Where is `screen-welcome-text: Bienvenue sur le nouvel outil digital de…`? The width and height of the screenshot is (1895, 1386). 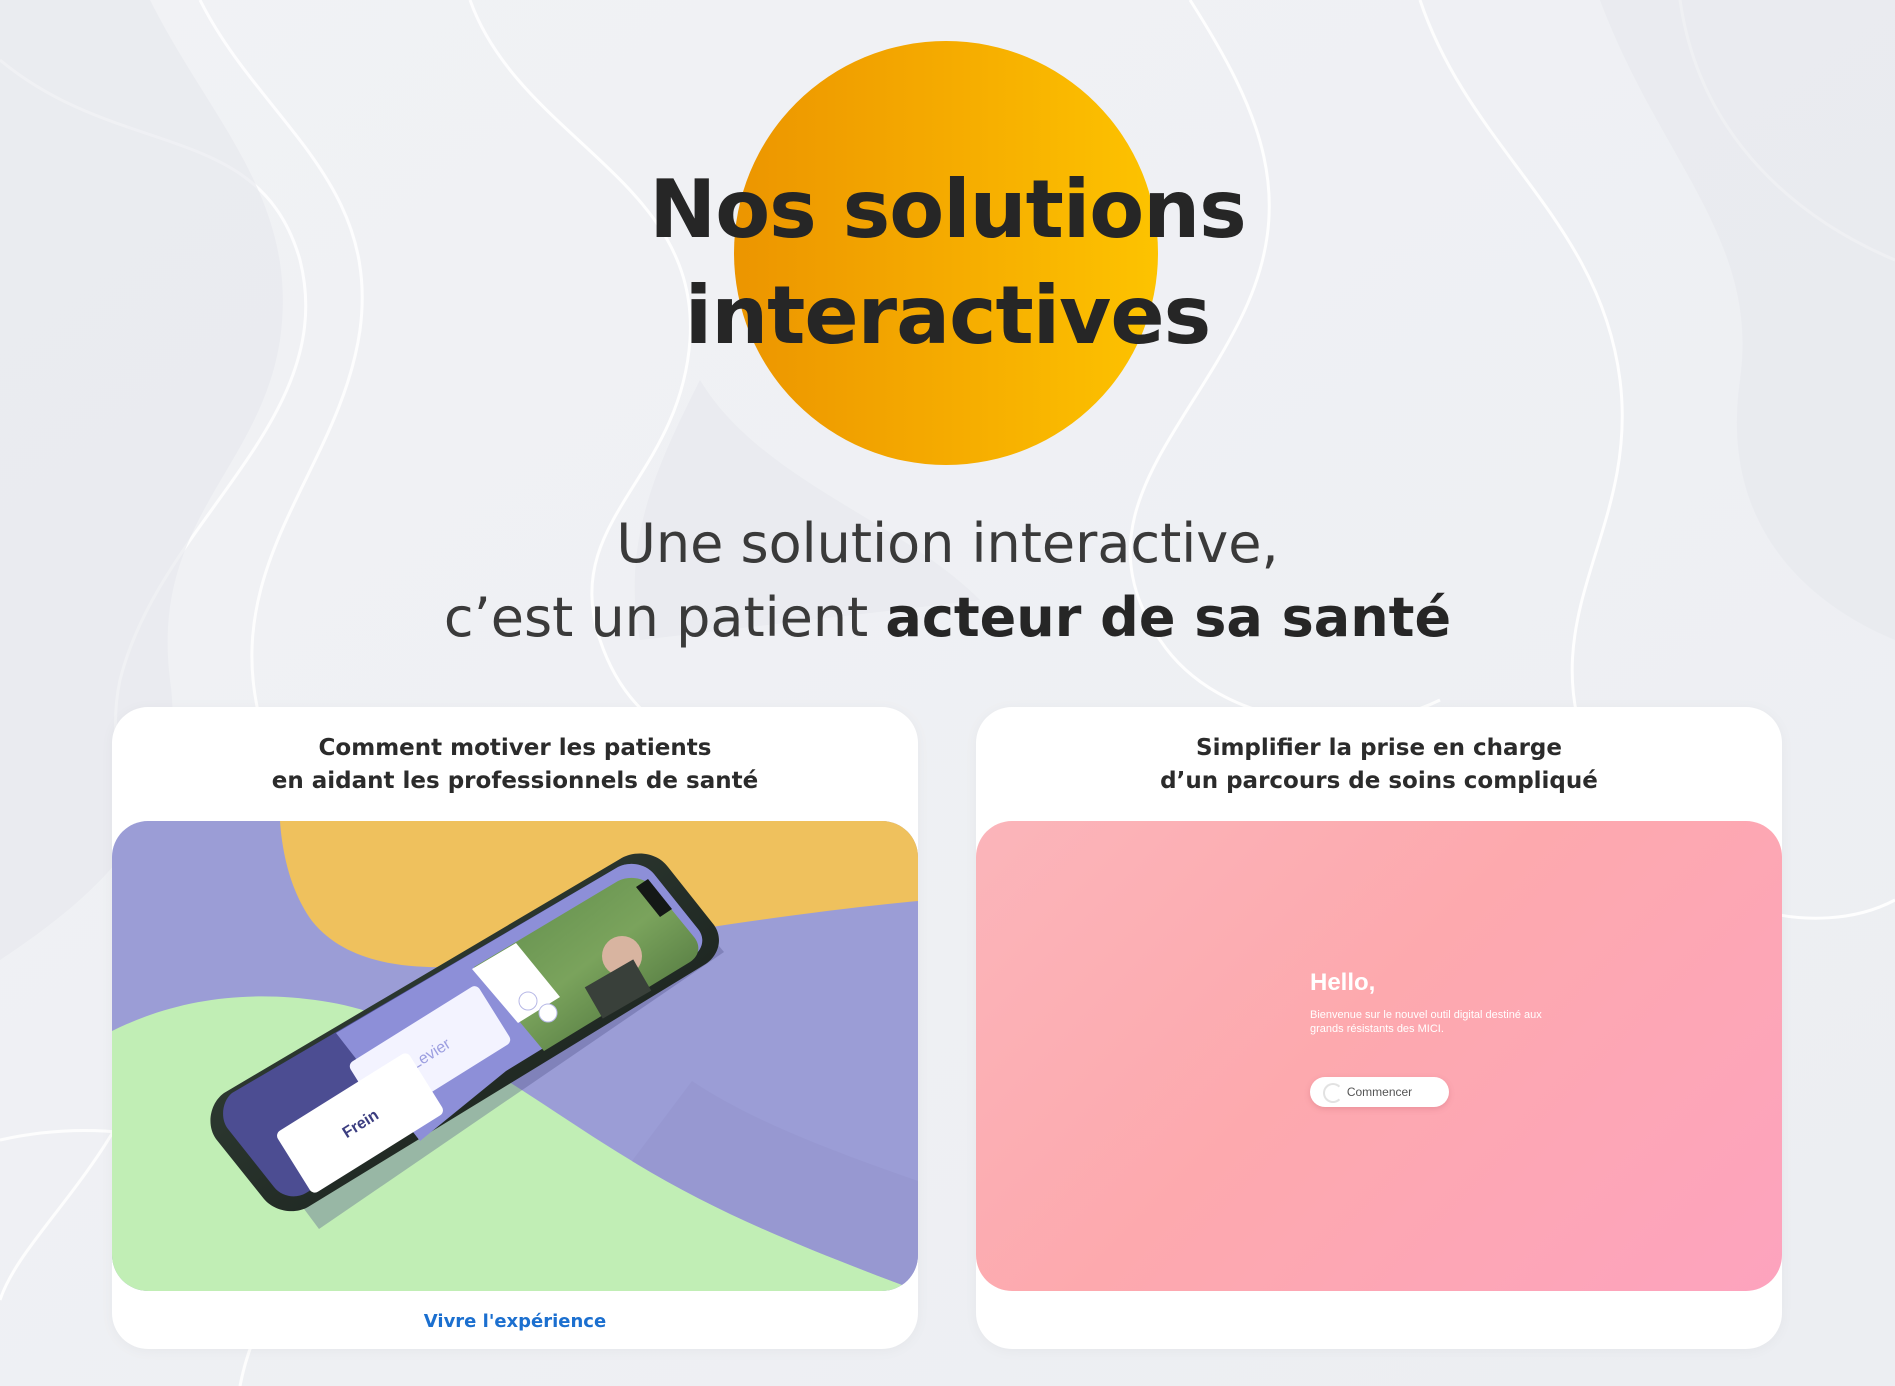 screen-welcome-text: Bienvenue sur le nouvel outil digital de… is located at coordinates (1426, 1022).